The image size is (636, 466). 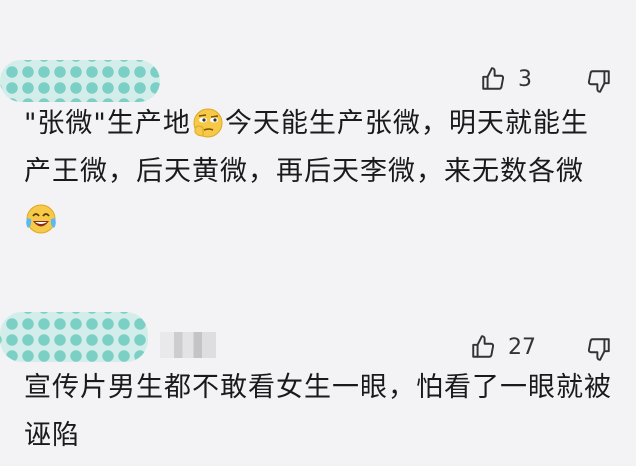 What do you see at coordinates (107, 123) in the screenshot?
I see `comment-text-part1: "张微"生产地` at bounding box center [107, 123].